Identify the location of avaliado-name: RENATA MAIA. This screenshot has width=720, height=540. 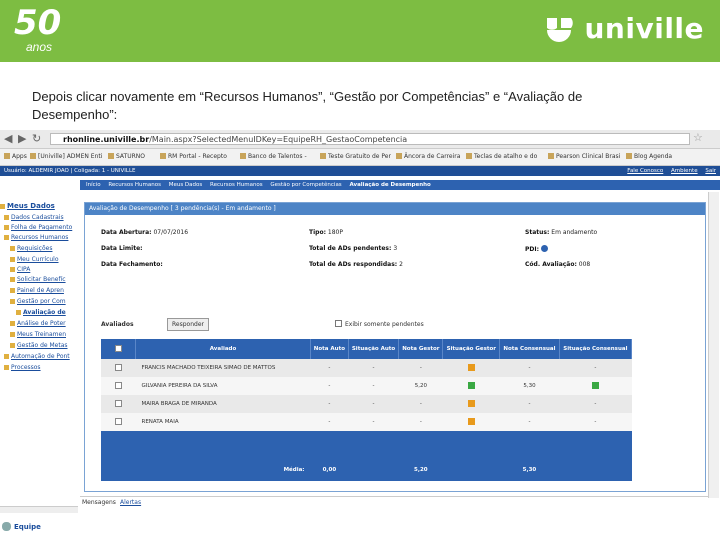
(223, 422).